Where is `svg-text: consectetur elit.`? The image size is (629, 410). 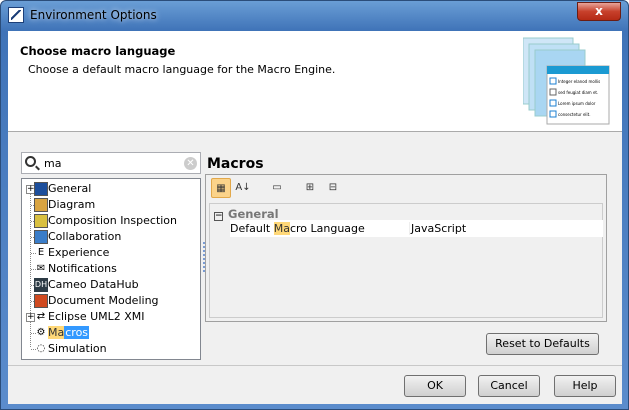
svg-text: consectetur elit. is located at coordinates (574, 114).